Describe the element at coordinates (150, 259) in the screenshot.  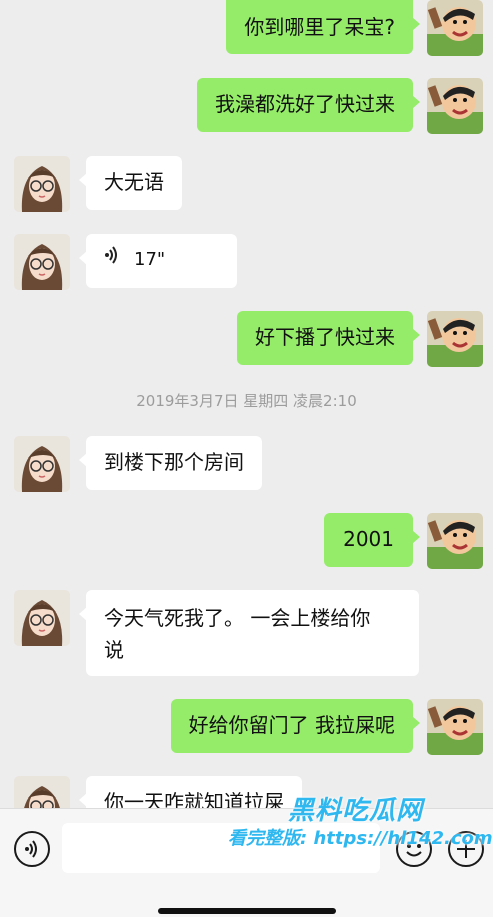
I see `voice-duration: 17"` at that location.